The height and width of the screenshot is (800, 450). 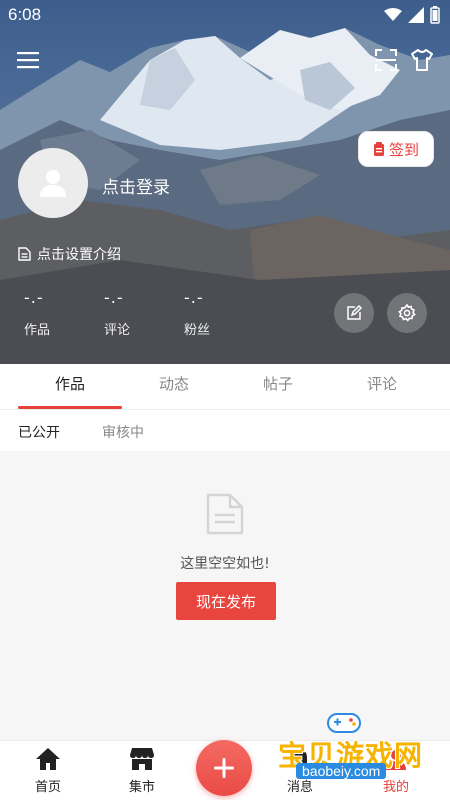 I want to click on menu-icon, so click(x=28, y=60).